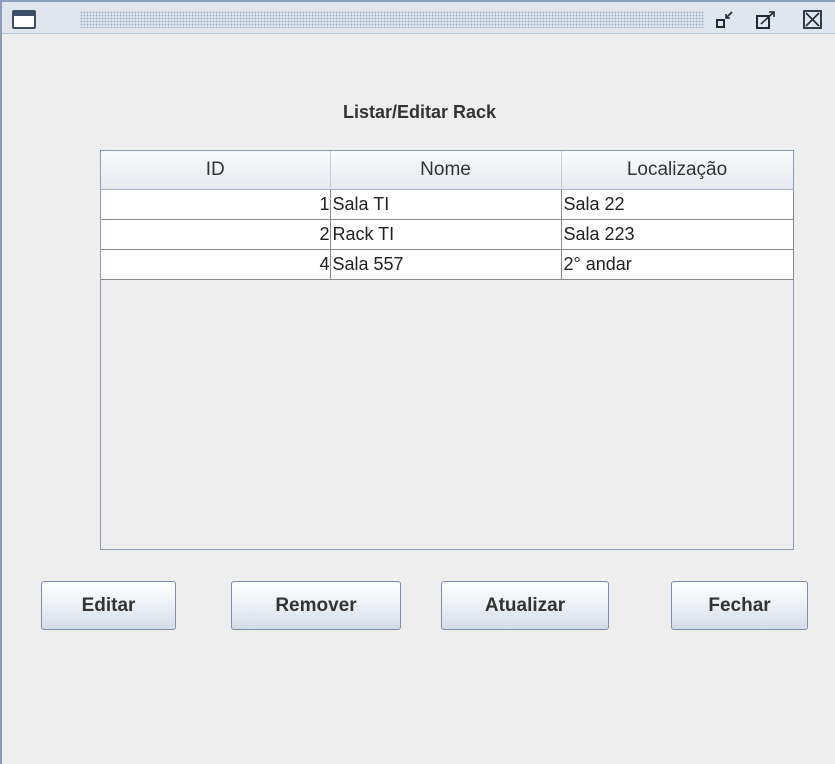  What do you see at coordinates (677, 264) in the screenshot?
I see `cell-localizacao: 2° andar` at bounding box center [677, 264].